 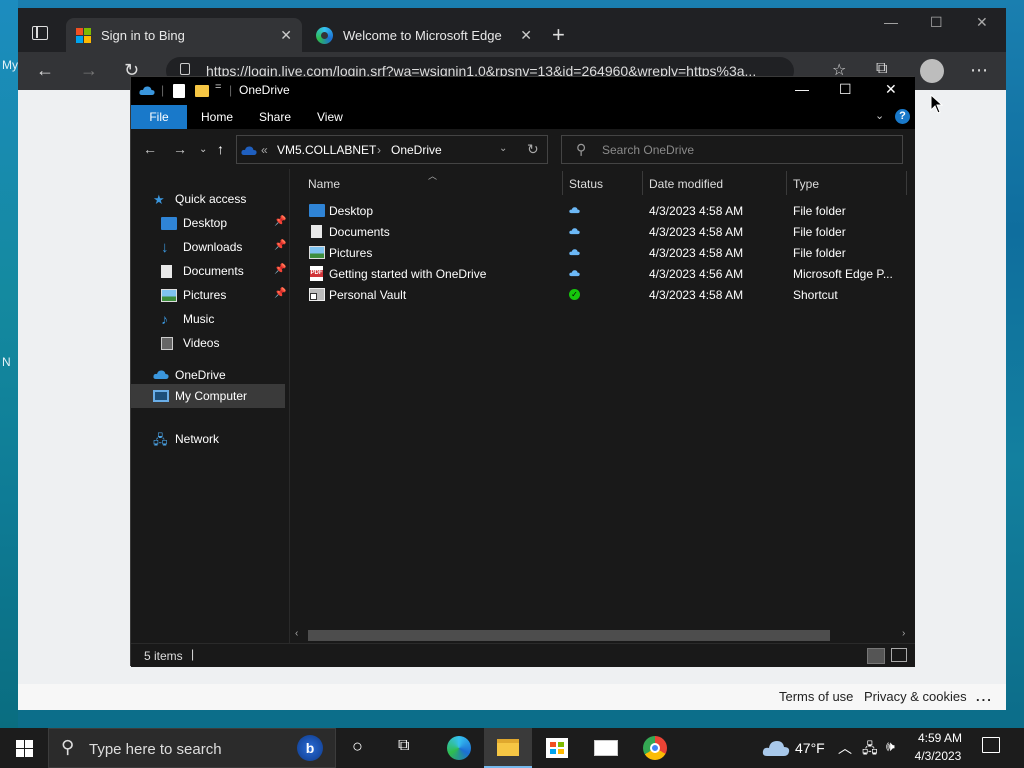 What do you see at coordinates (982, 22) in the screenshot?
I see `close-window-icon: ✕` at bounding box center [982, 22].